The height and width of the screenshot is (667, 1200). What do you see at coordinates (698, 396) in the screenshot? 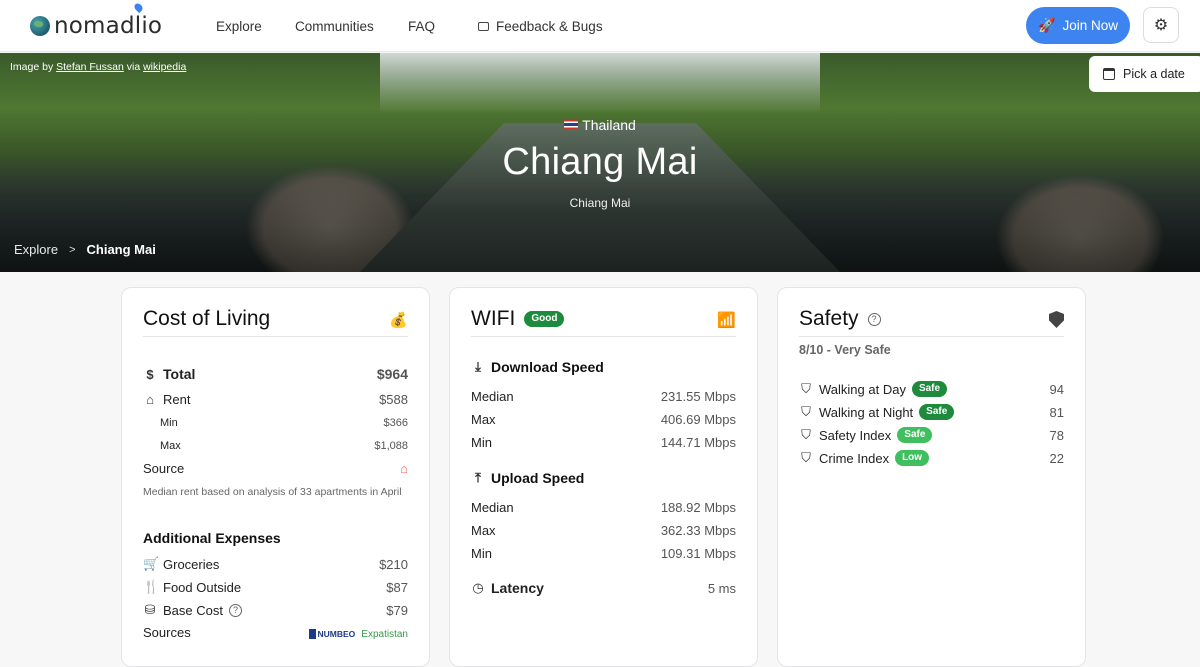
I see `download-median-value: 231.55 Mbps` at bounding box center [698, 396].